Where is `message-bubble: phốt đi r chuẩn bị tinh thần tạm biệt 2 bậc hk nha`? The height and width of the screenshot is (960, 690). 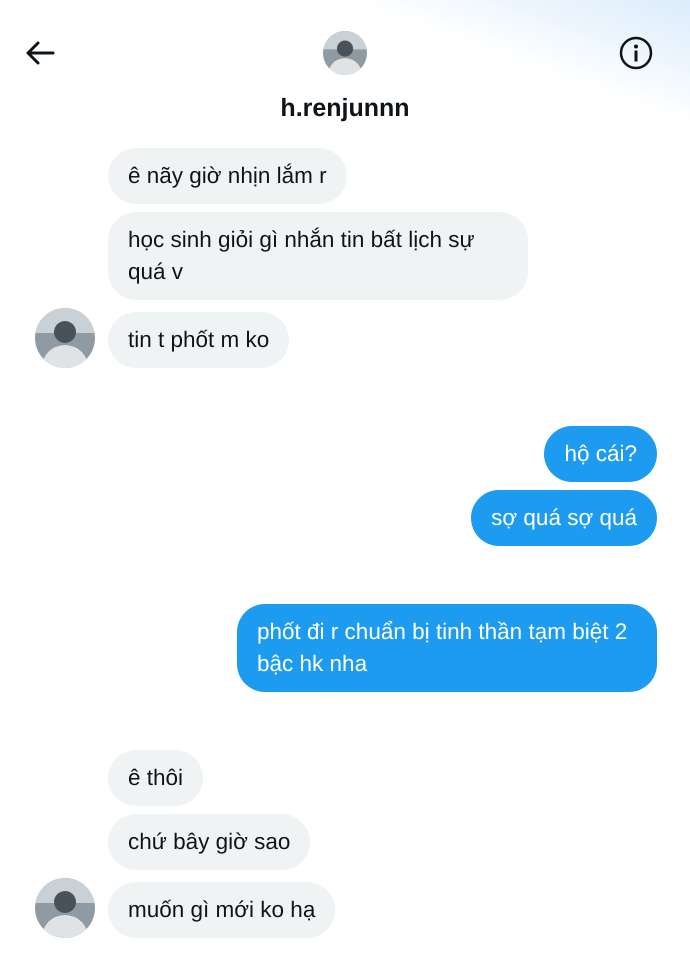 message-bubble: phốt đi r chuẩn bị tinh thần tạm biệt 2 bậc hk nha is located at coordinates (447, 648).